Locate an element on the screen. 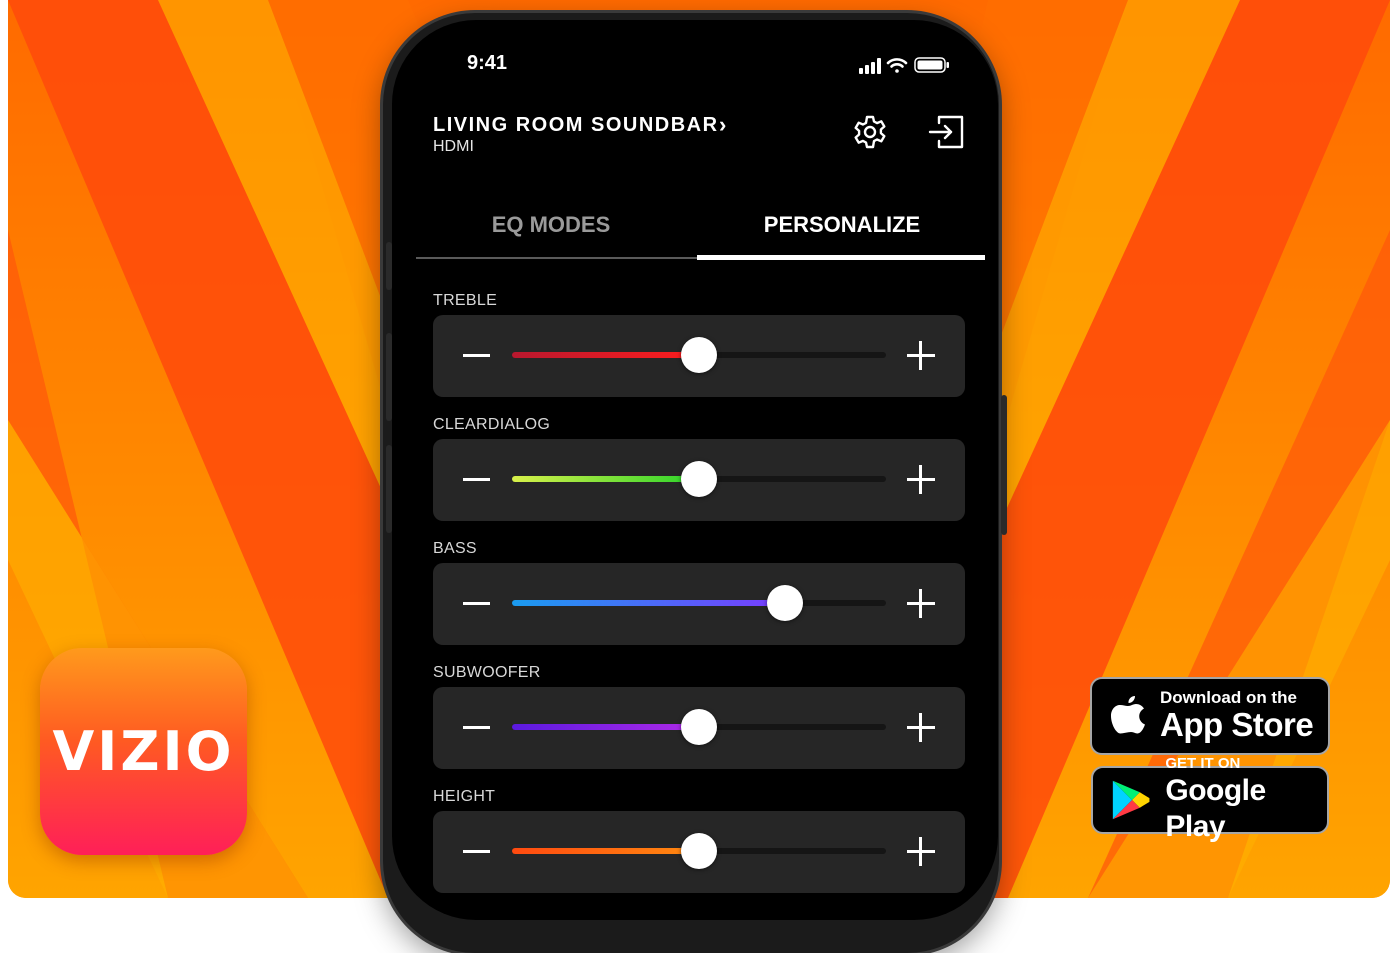  cleardialog-slider-knob is located at coordinates (699, 479).